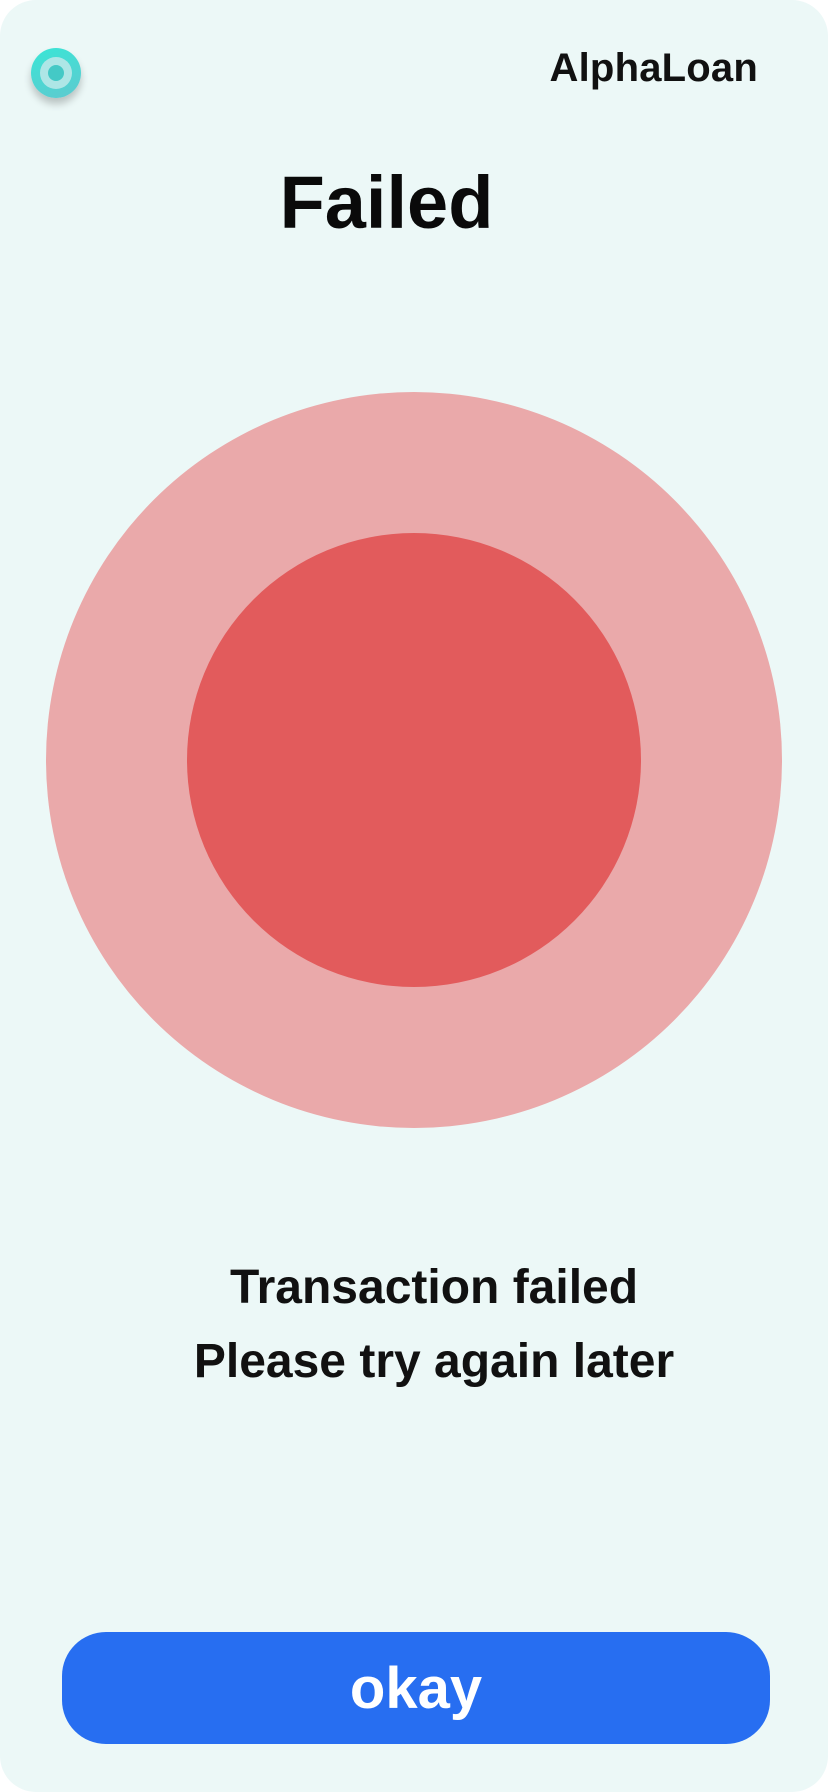 This screenshot has width=828, height=1792. I want to click on failure-message: Transaction failed, so click(434, 1287).